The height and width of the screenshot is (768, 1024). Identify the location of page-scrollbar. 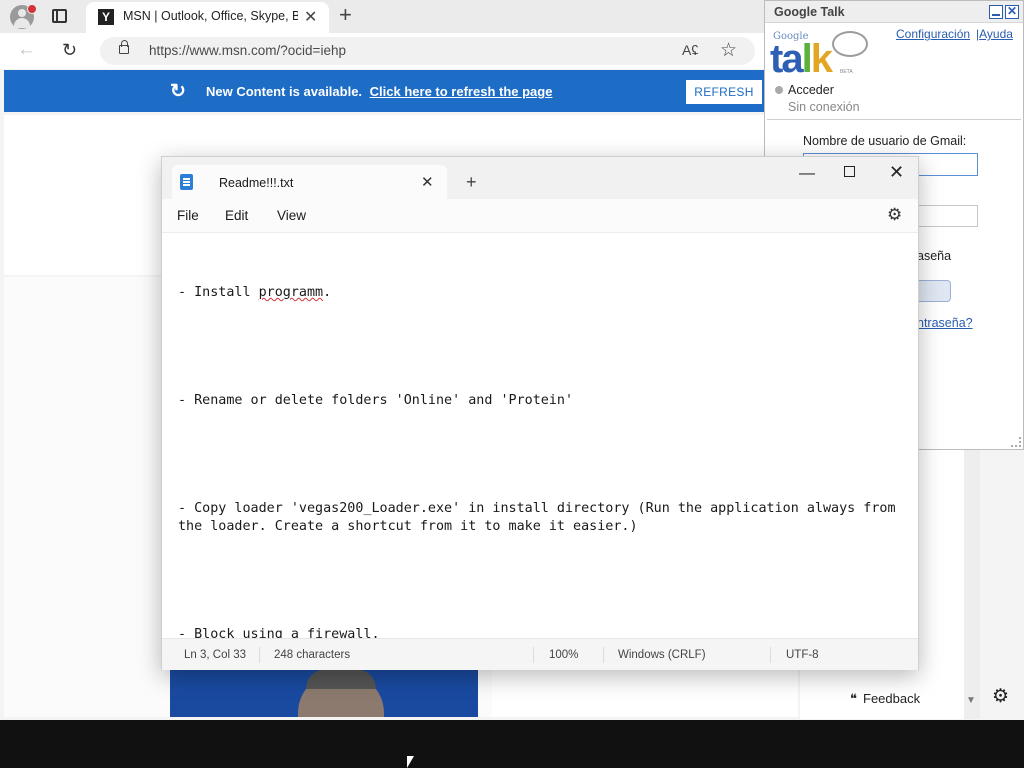
(972, 584).